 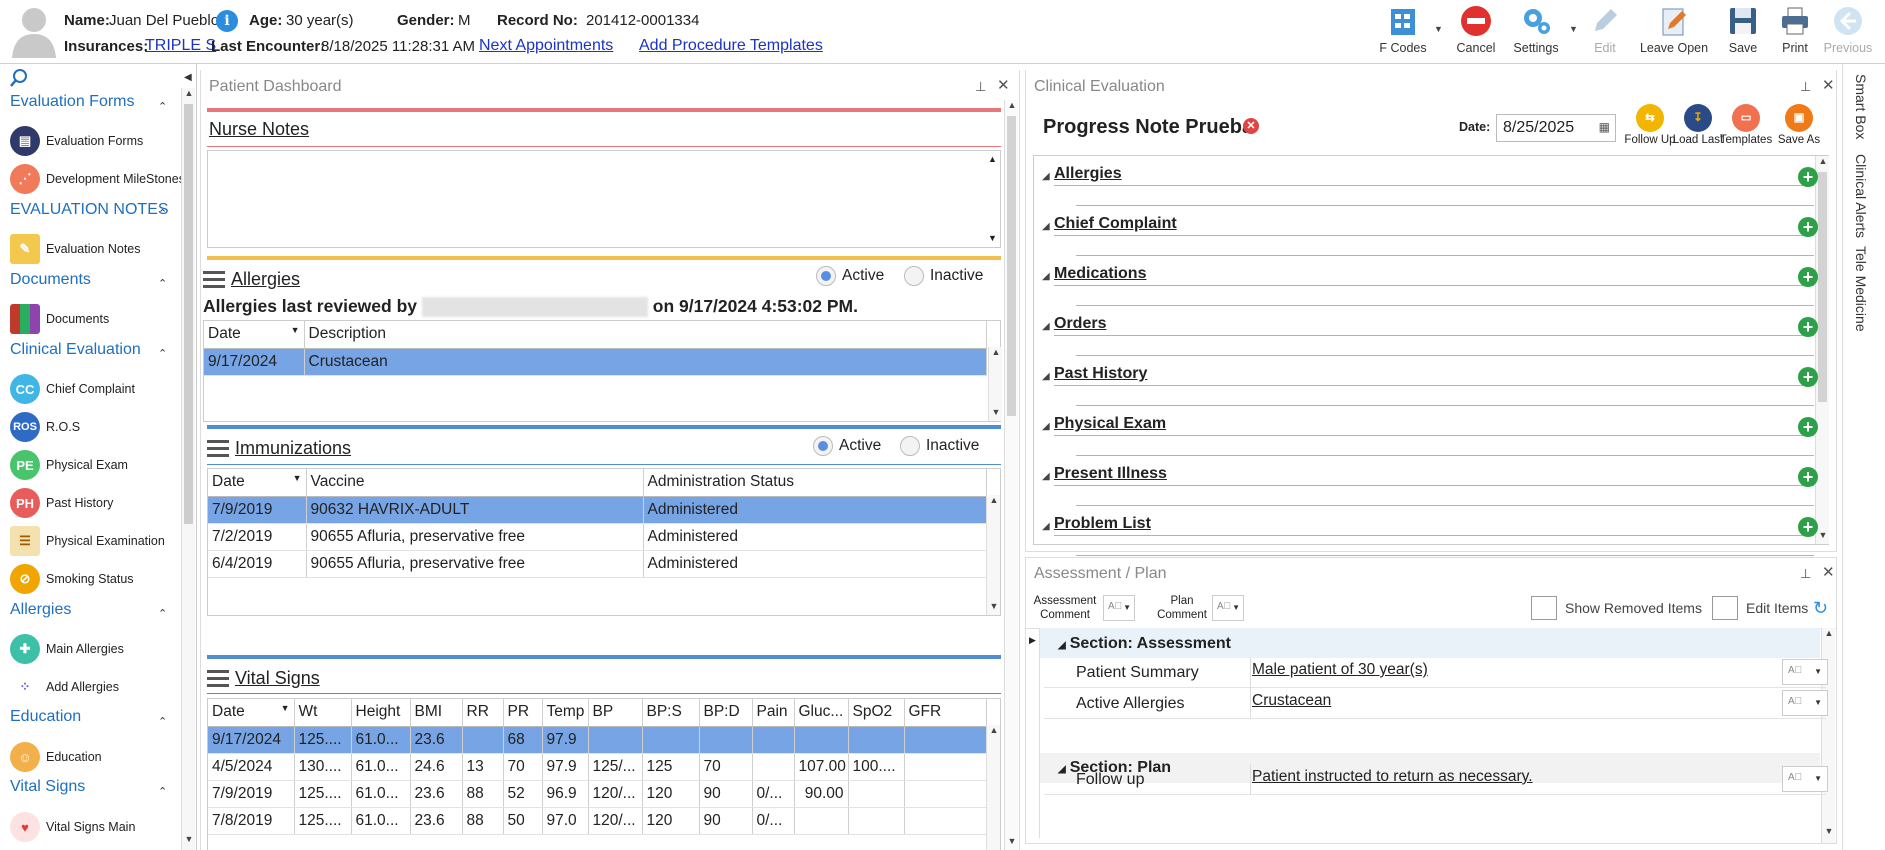 I want to click on allergy-filter-active: Active, so click(x=850, y=276).